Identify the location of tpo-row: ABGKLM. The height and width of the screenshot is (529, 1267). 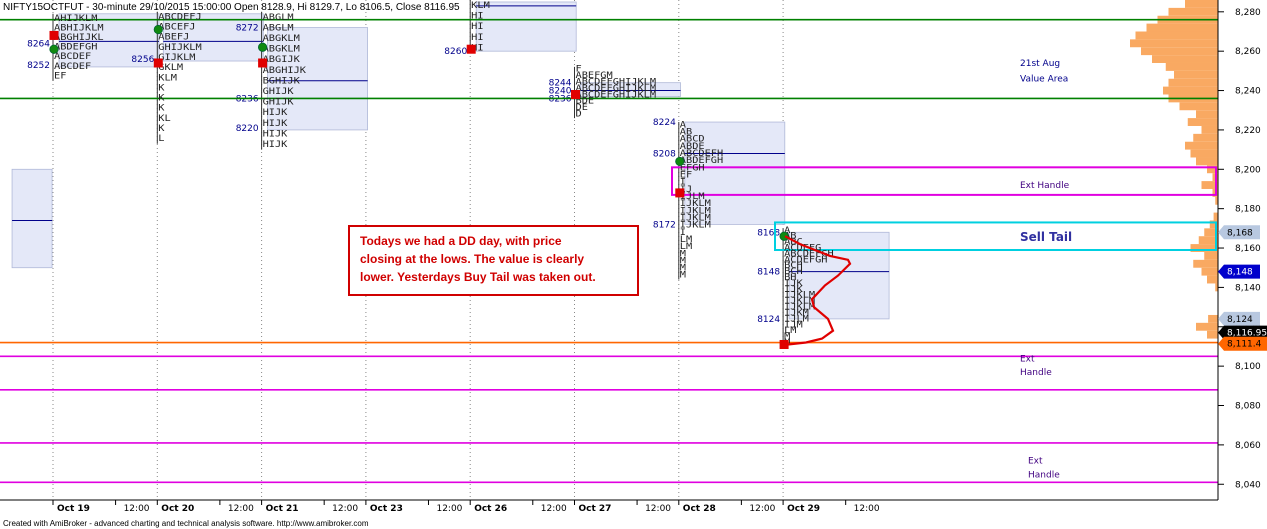
(282, 50).